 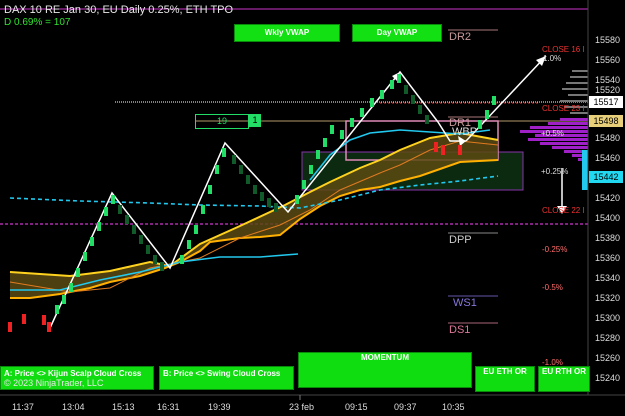 What do you see at coordinates (385, 370) in the screenshot?
I see `momentum-button: MOMENTUM` at bounding box center [385, 370].